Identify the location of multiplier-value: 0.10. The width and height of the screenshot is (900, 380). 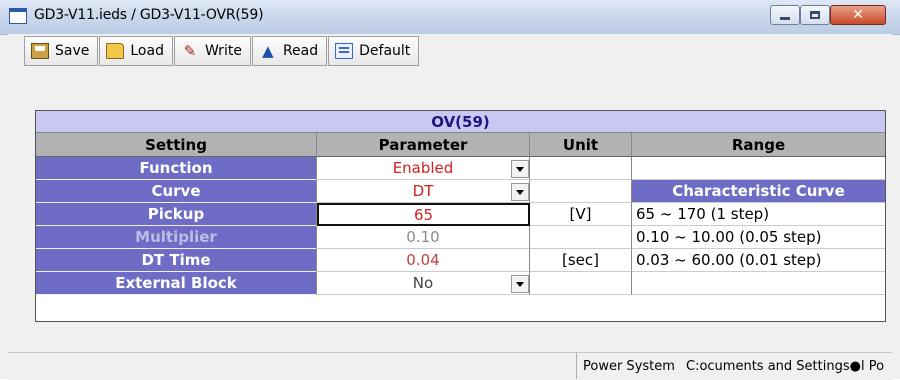
(423, 237).